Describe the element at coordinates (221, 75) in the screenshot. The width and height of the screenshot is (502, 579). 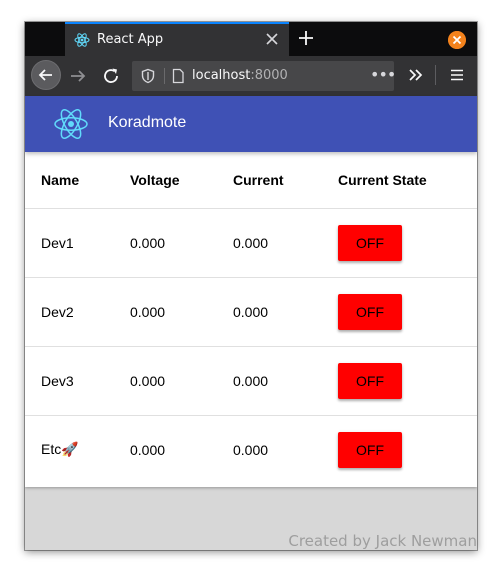
I see `url-host: localhost` at that location.